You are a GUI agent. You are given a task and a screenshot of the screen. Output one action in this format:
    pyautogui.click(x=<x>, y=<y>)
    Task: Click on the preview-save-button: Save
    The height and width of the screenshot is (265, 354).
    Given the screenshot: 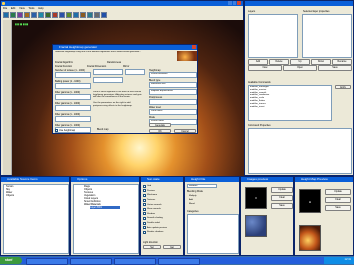 What is the action you would take?
    pyautogui.click(x=282, y=206)
    